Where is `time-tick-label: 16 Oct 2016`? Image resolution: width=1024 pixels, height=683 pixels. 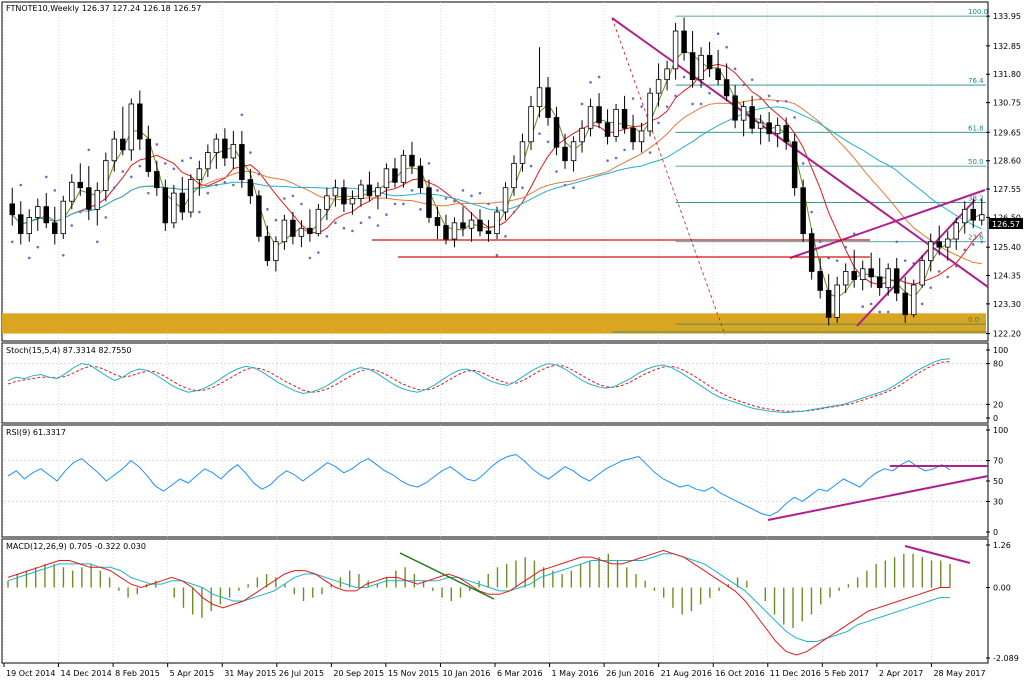 time-tick-label: 16 Oct 2016 is located at coordinates (739, 673).